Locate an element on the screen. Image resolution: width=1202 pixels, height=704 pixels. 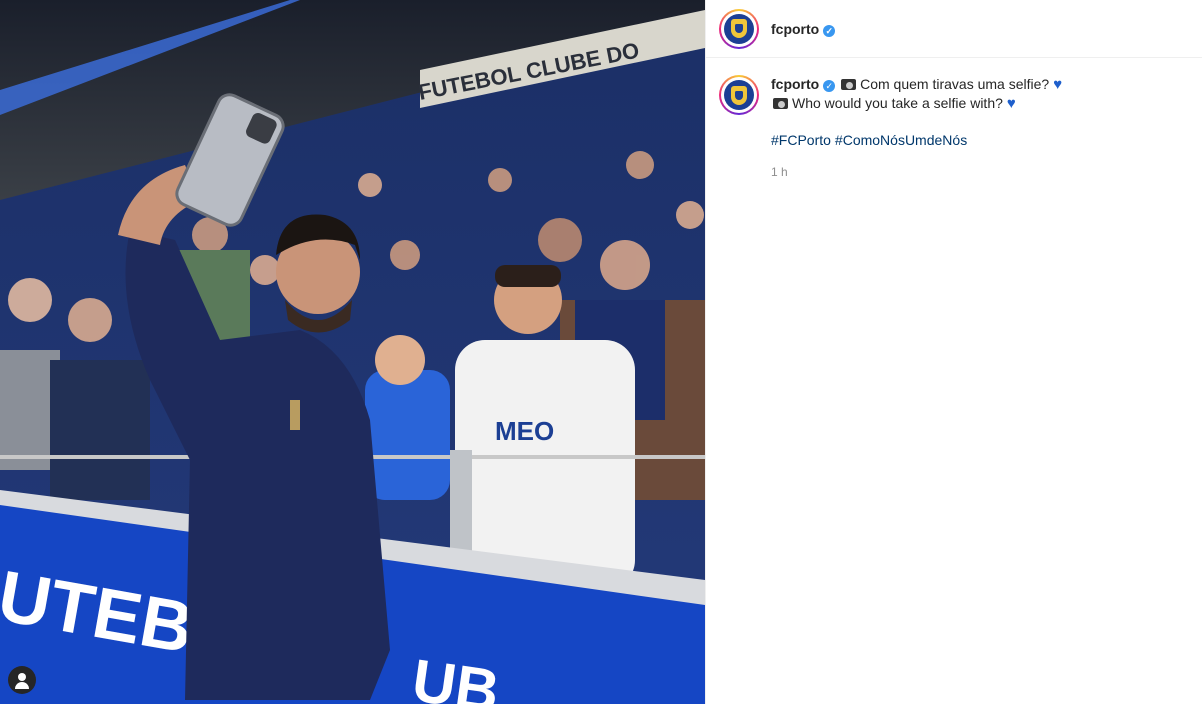
caption-line-2: Who would you take a selfie with? is located at coordinates (897, 103).